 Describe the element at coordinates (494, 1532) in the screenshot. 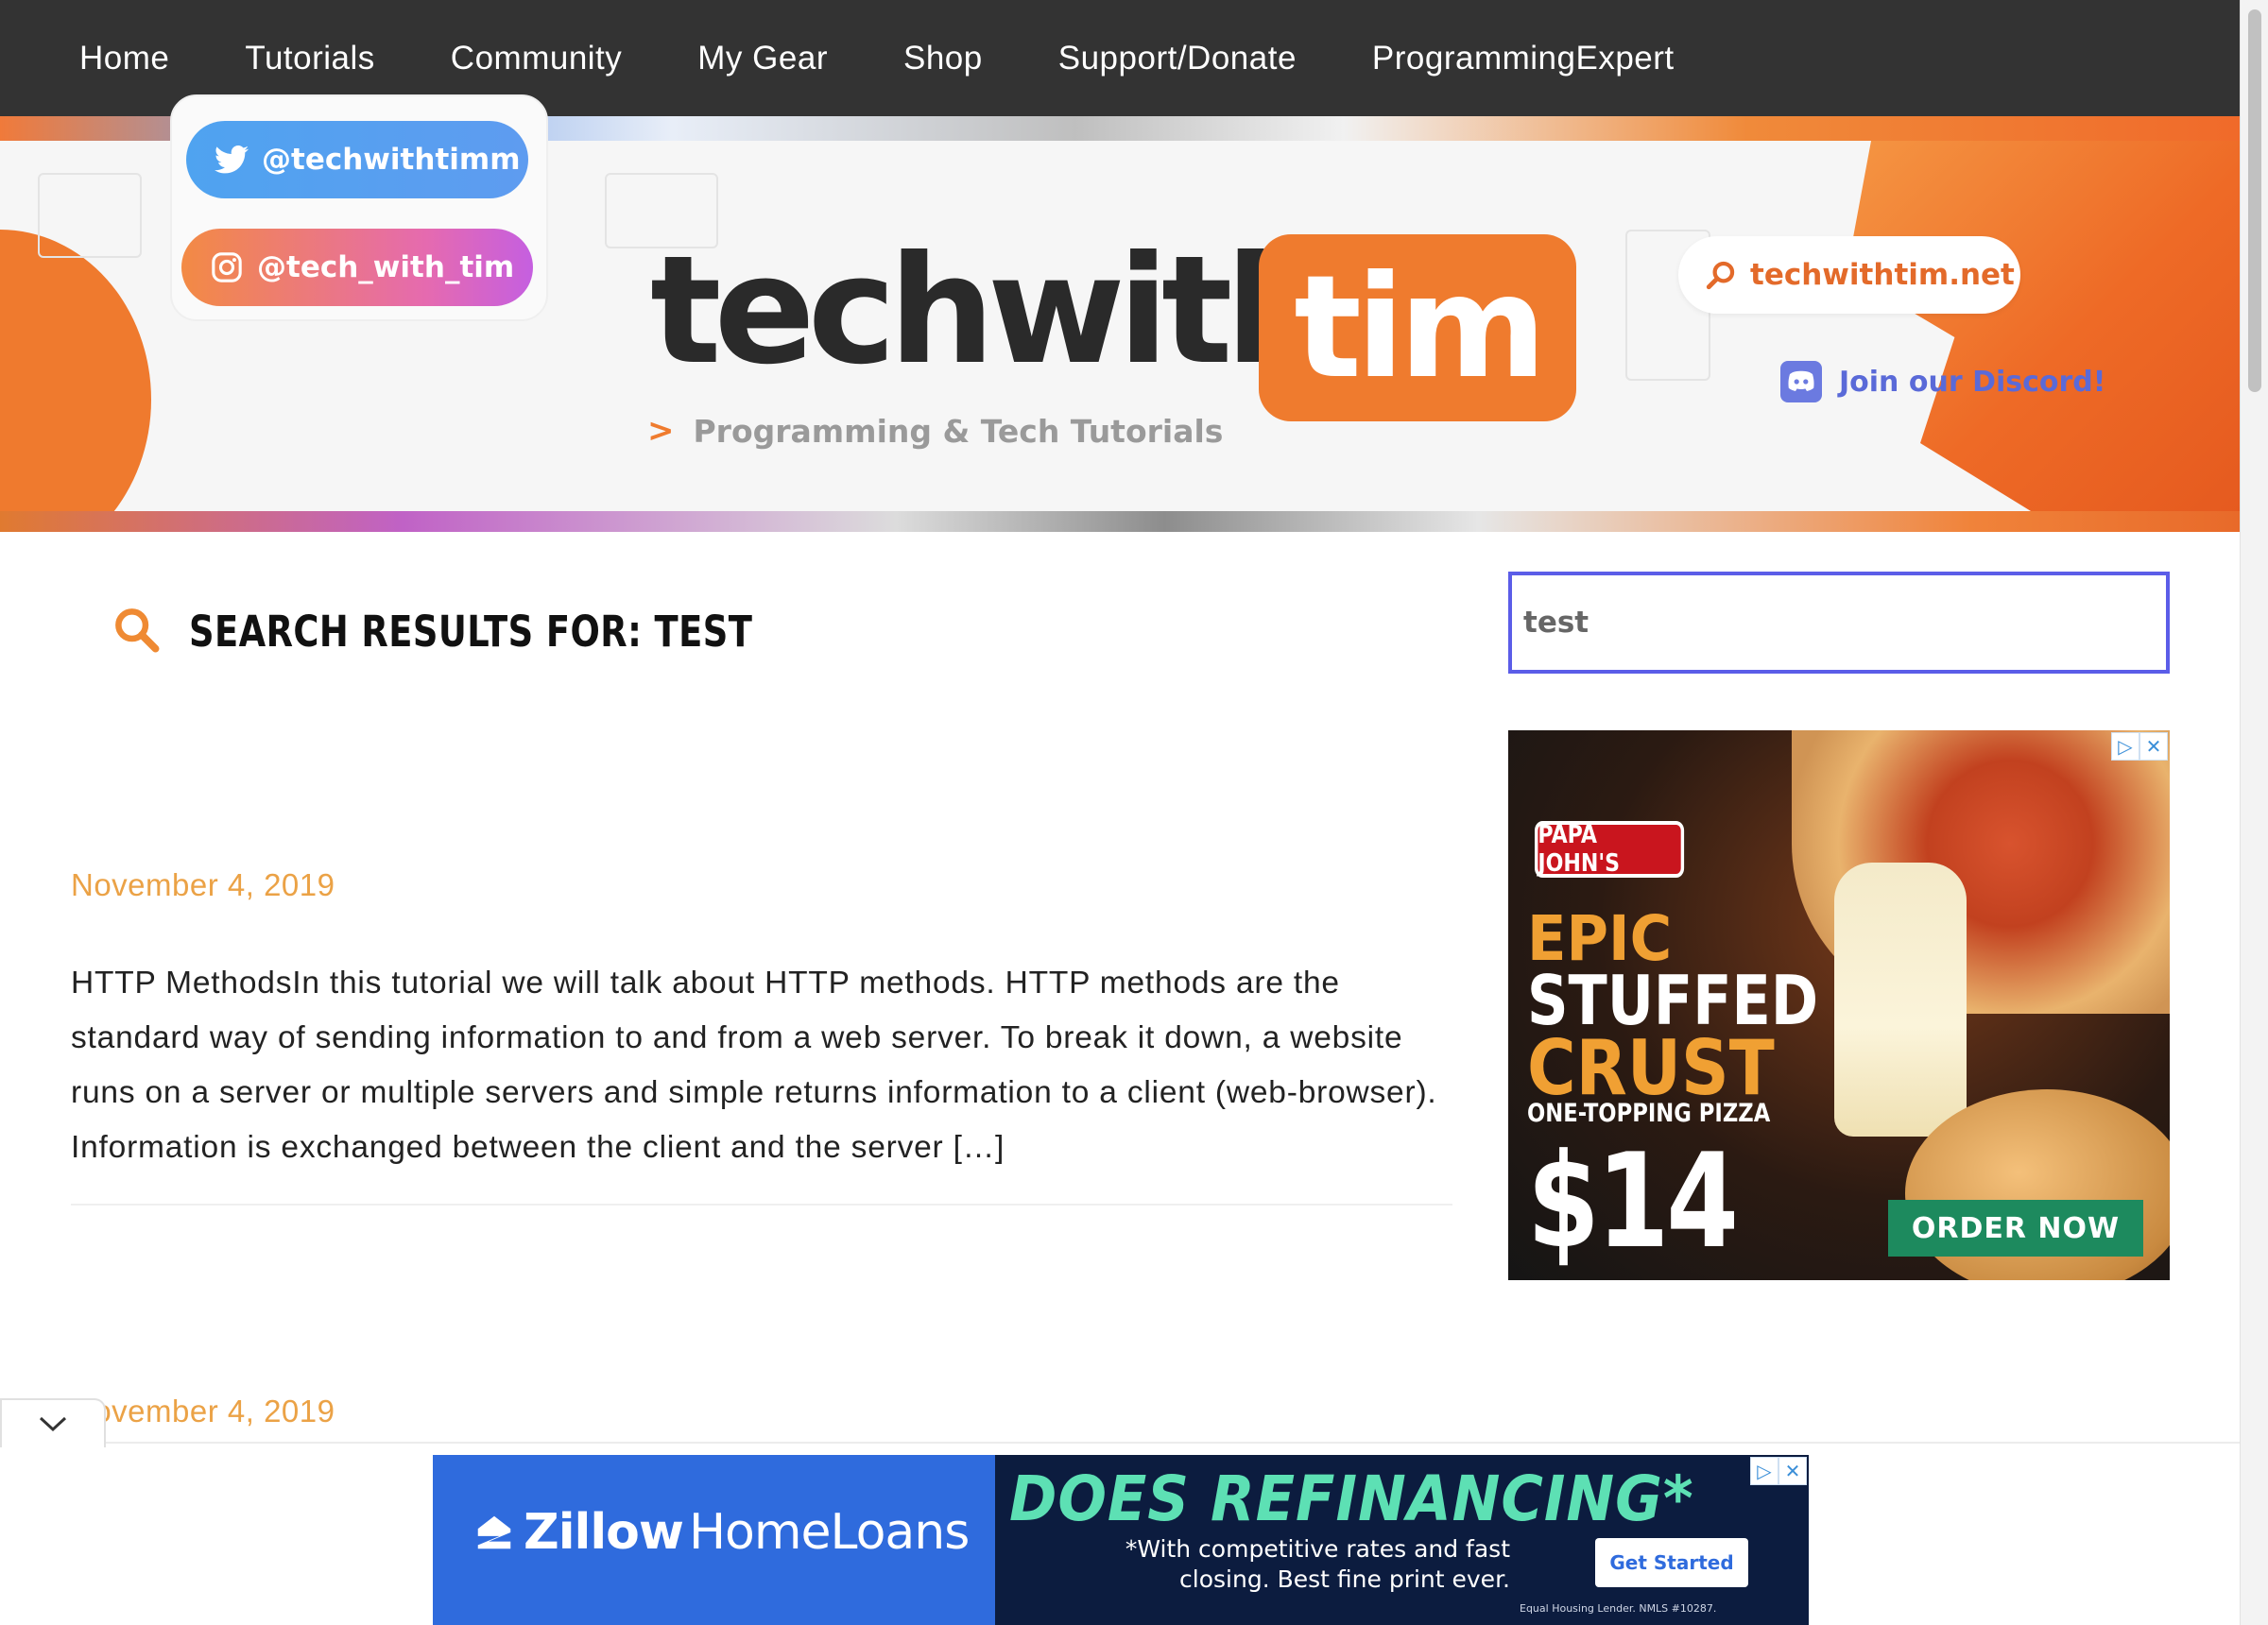

I see `zillow-z-icon` at that location.